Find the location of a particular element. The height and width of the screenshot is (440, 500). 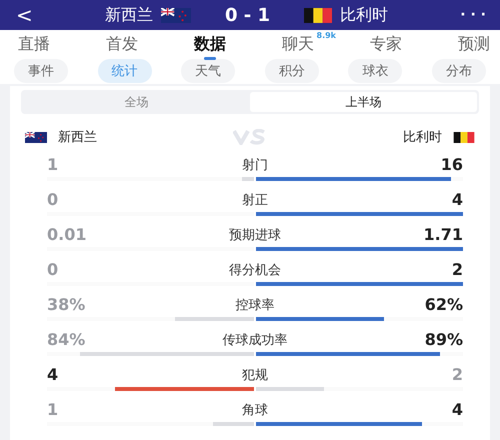

stat-label: 传球成功率 is located at coordinates (255, 340).